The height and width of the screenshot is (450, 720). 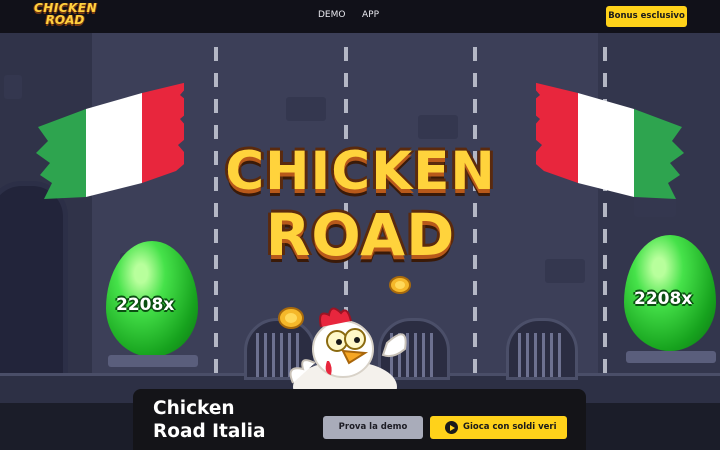 What do you see at coordinates (238, 420) in the screenshot?
I see `hero-title: Chicken Road Italia` at bounding box center [238, 420].